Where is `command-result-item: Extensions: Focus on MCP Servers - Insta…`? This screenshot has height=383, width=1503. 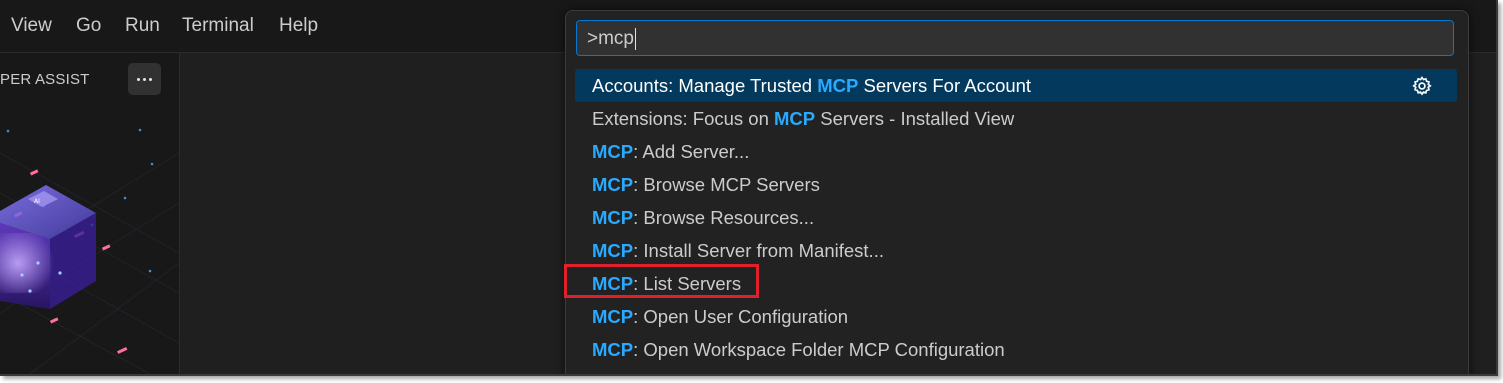
command-result-item: Extensions: Focus on MCP Servers - Insta… is located at coordinates (1016, 118).